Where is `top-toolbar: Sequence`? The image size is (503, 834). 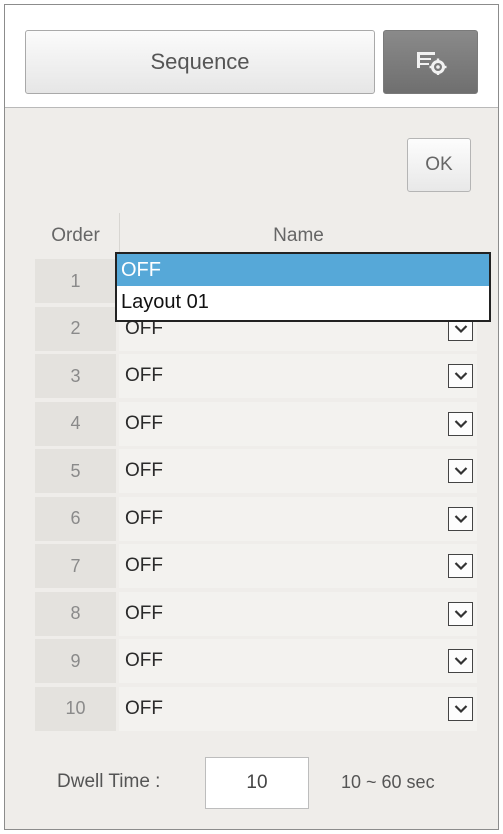
top-toolbar: Sequence is located at coordinates (251, 56).